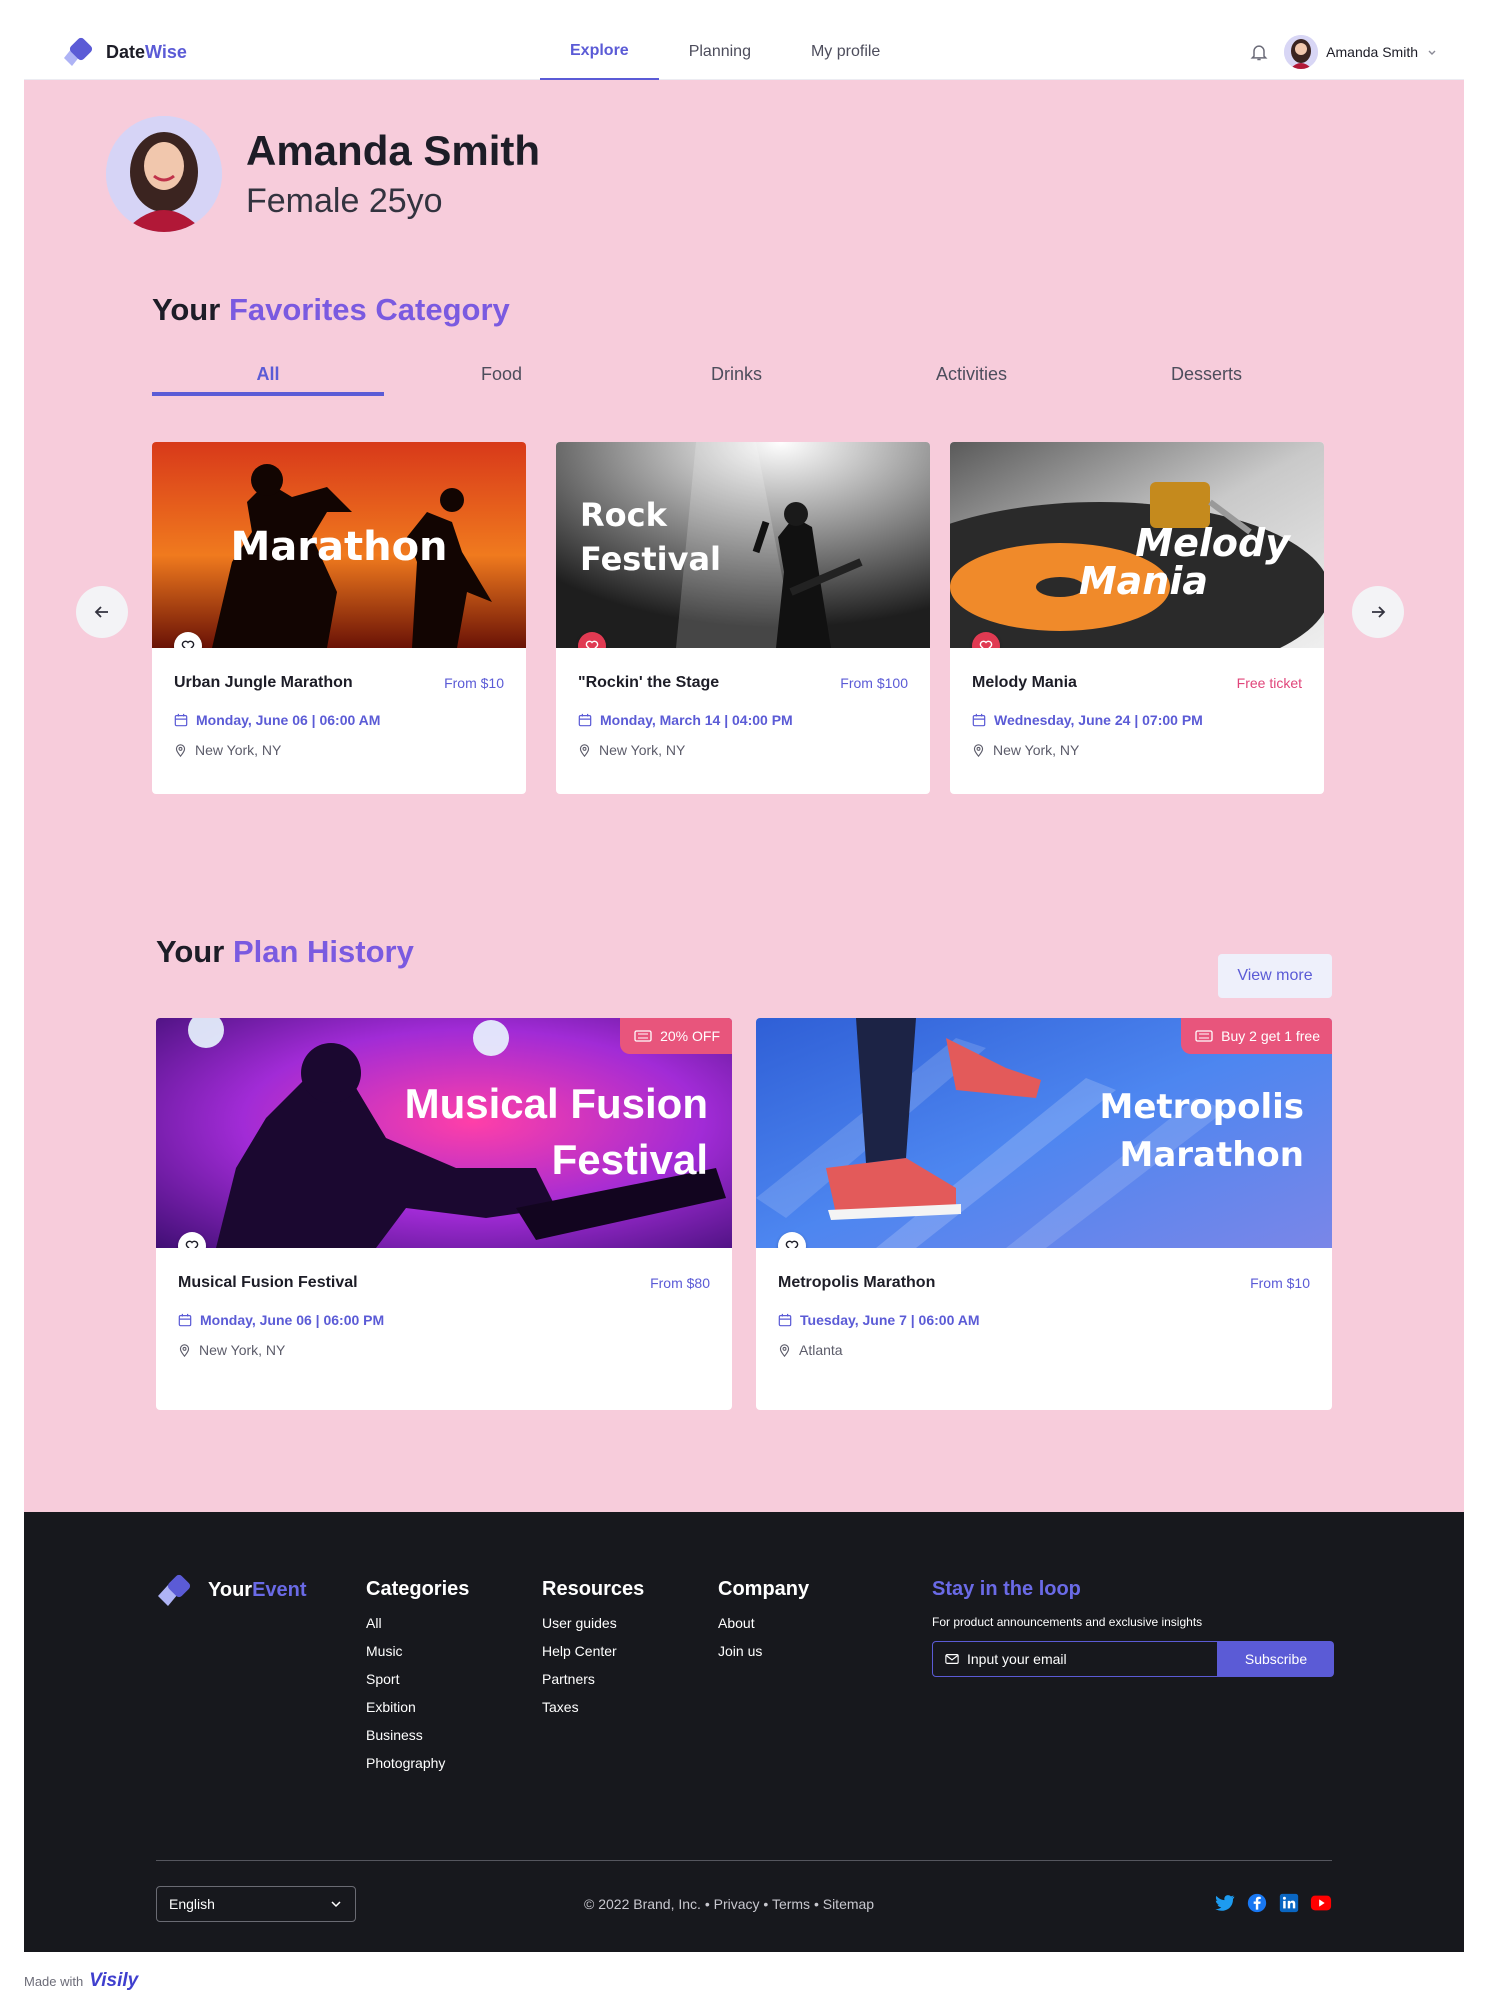  What do you see at coordinates (164, 174) in the screenshot?
I see `profile-avatar` at bounding box center [164, 174].